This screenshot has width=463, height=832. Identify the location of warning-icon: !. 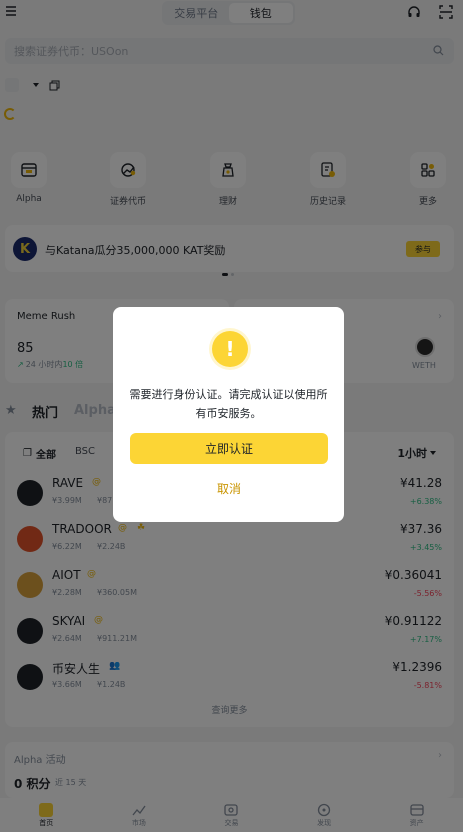
(230, 349).